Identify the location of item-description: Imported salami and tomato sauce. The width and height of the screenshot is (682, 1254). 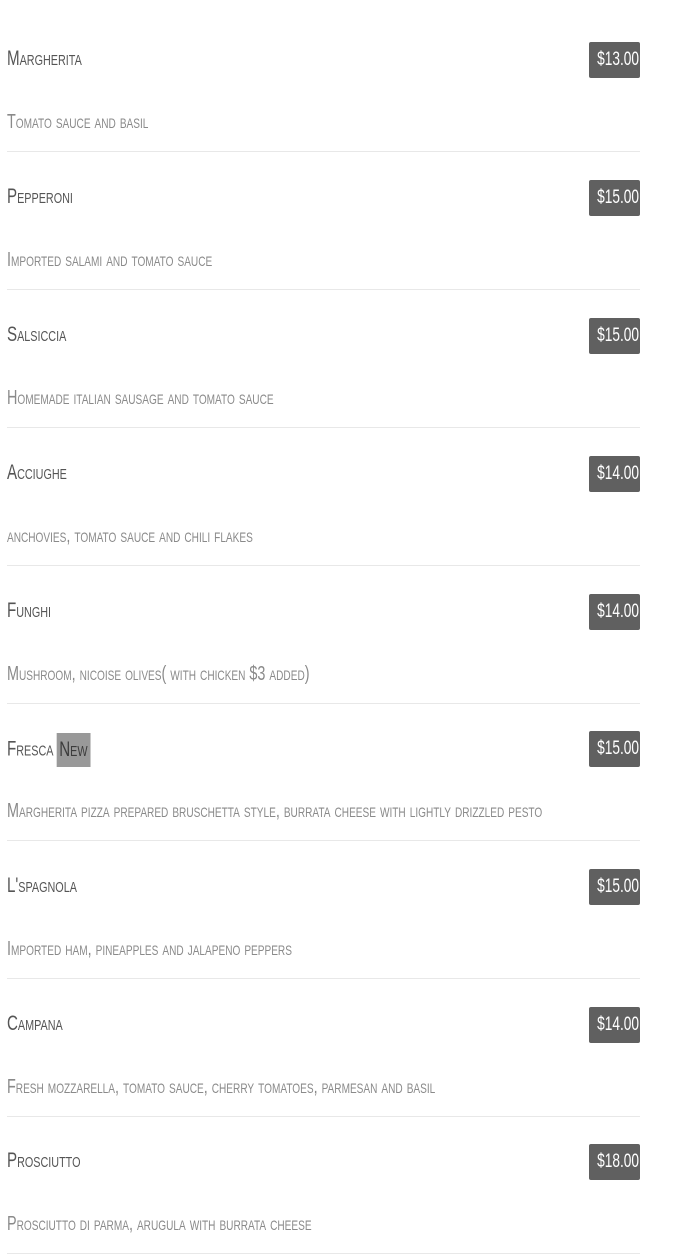
(110, 260).